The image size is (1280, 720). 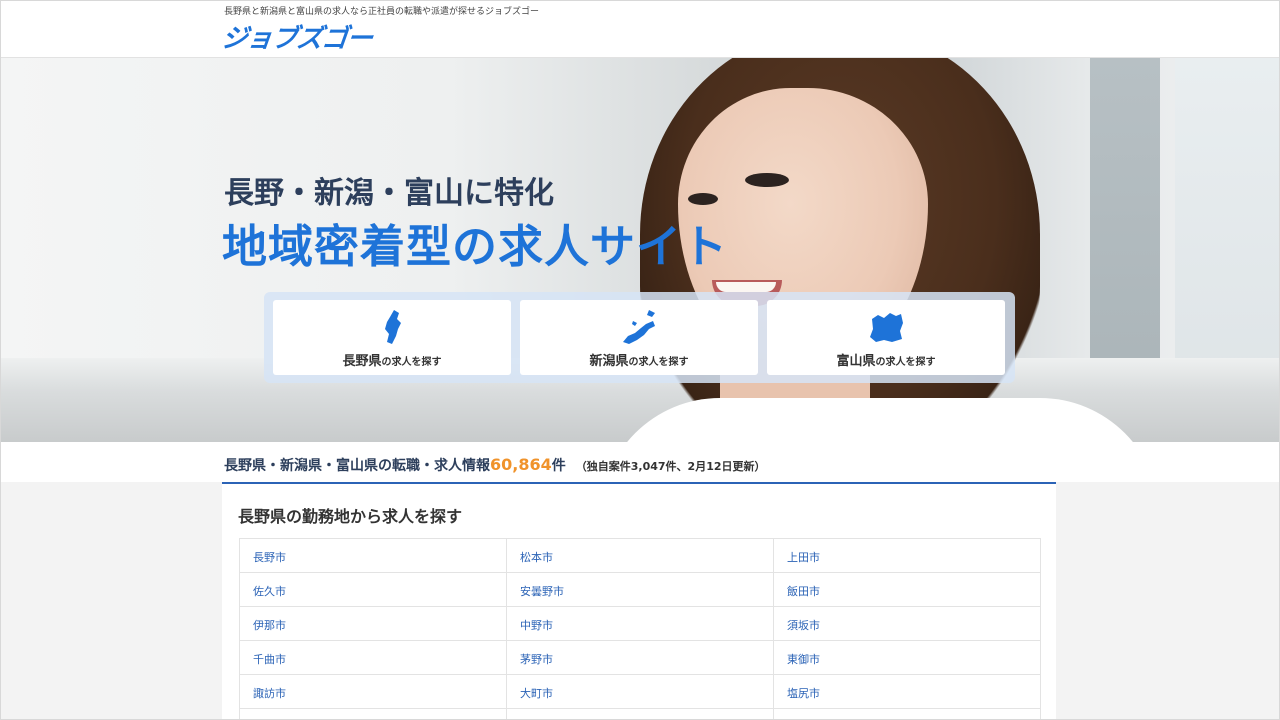 What do you see at coordinates (880, 420) in the screenshot?
I see `hero-photo-shirt` at bounding box center [880, 420].